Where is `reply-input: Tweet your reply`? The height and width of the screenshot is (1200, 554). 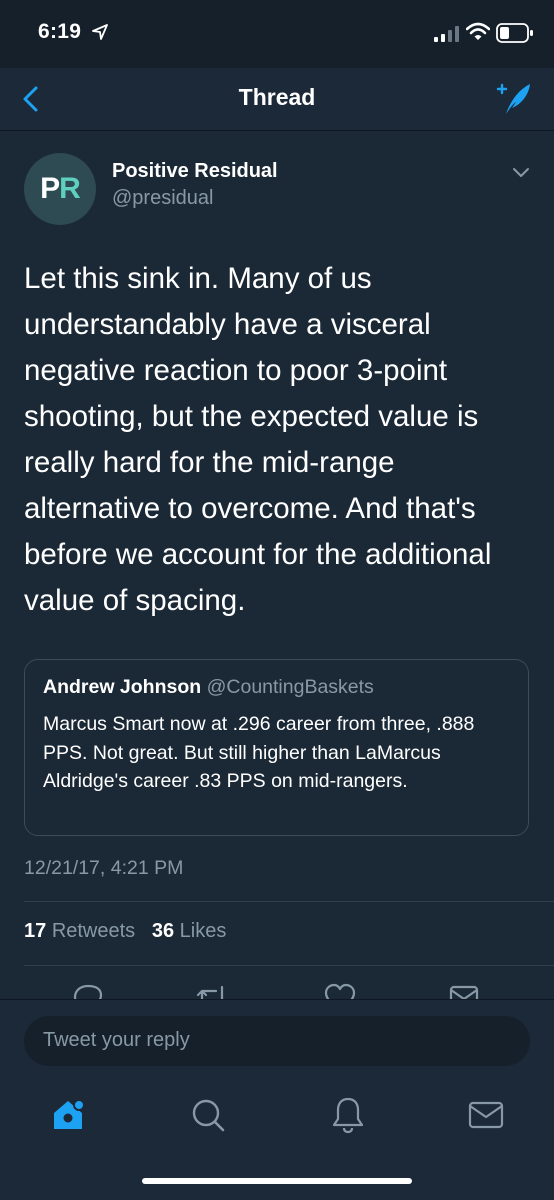 reply-input: Tweet your reply is located at coordinates (277, 1041).